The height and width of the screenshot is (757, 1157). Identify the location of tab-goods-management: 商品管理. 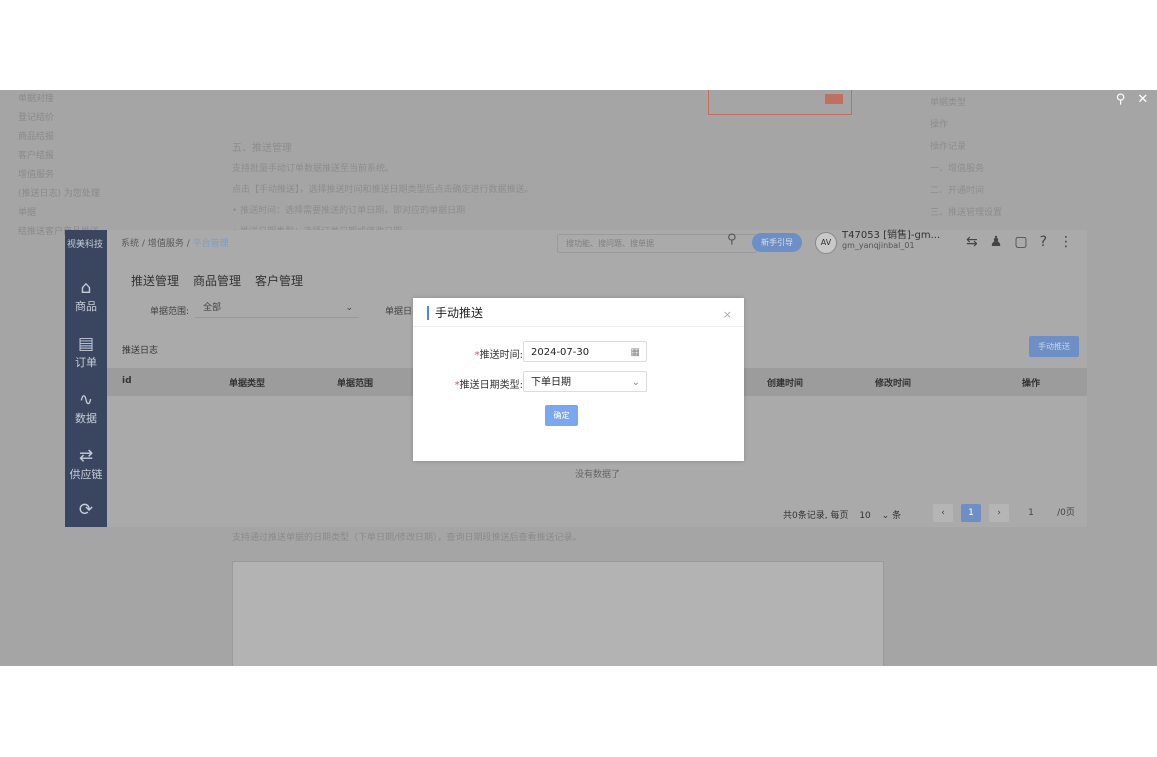
(217, 280).